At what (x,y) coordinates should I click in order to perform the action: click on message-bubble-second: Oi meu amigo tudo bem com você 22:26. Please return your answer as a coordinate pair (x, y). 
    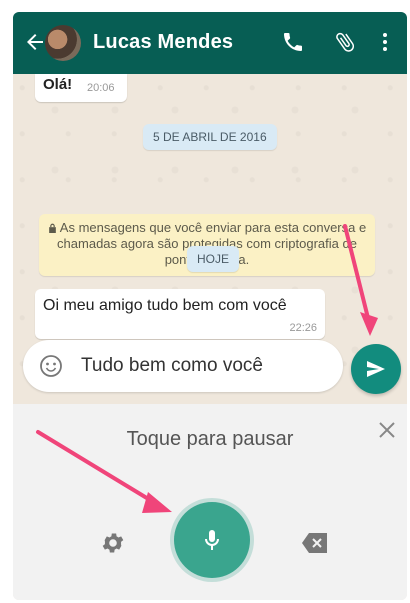
    Looking at the image, I should click on (180, 314).